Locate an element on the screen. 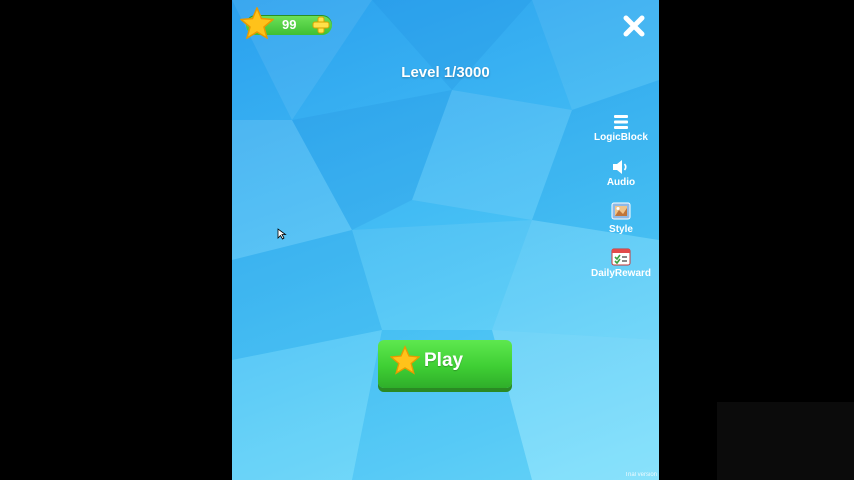 This screenshot has width=854, height=480. dailyreward-button: DailyReward is located at coordinates (621, 262).